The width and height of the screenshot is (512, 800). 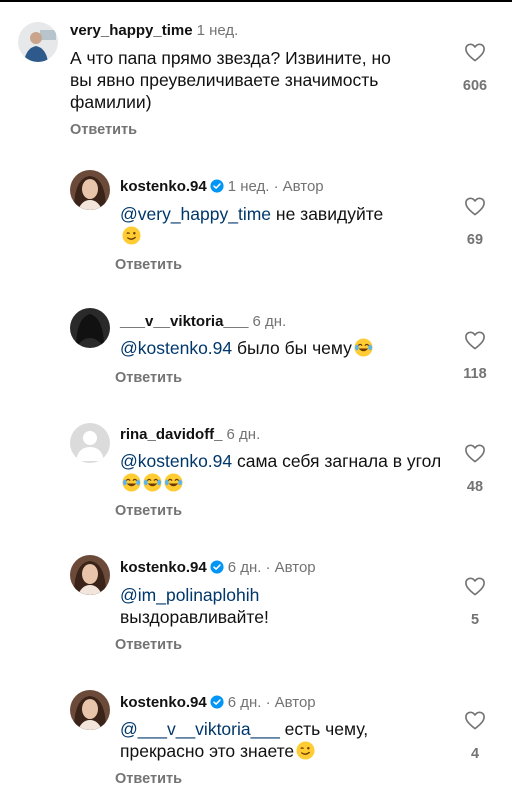 I want to click on username: rina_davidoff_, so click(x=171, y=434).